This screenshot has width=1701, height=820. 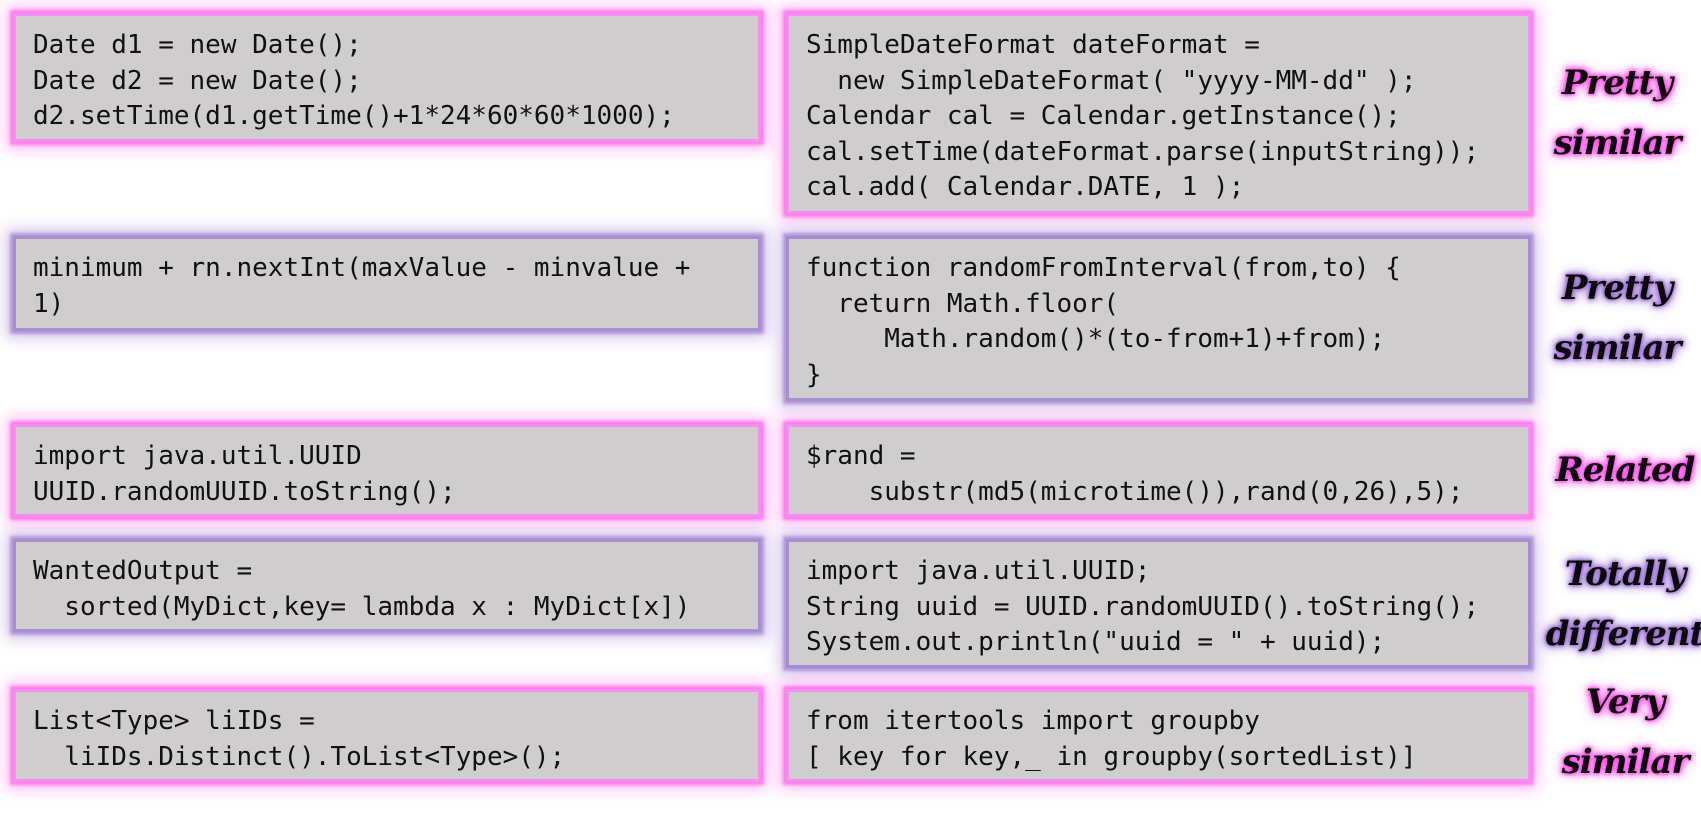 I want to click on verdict-word: Totally, so click(x=1625, y=574).